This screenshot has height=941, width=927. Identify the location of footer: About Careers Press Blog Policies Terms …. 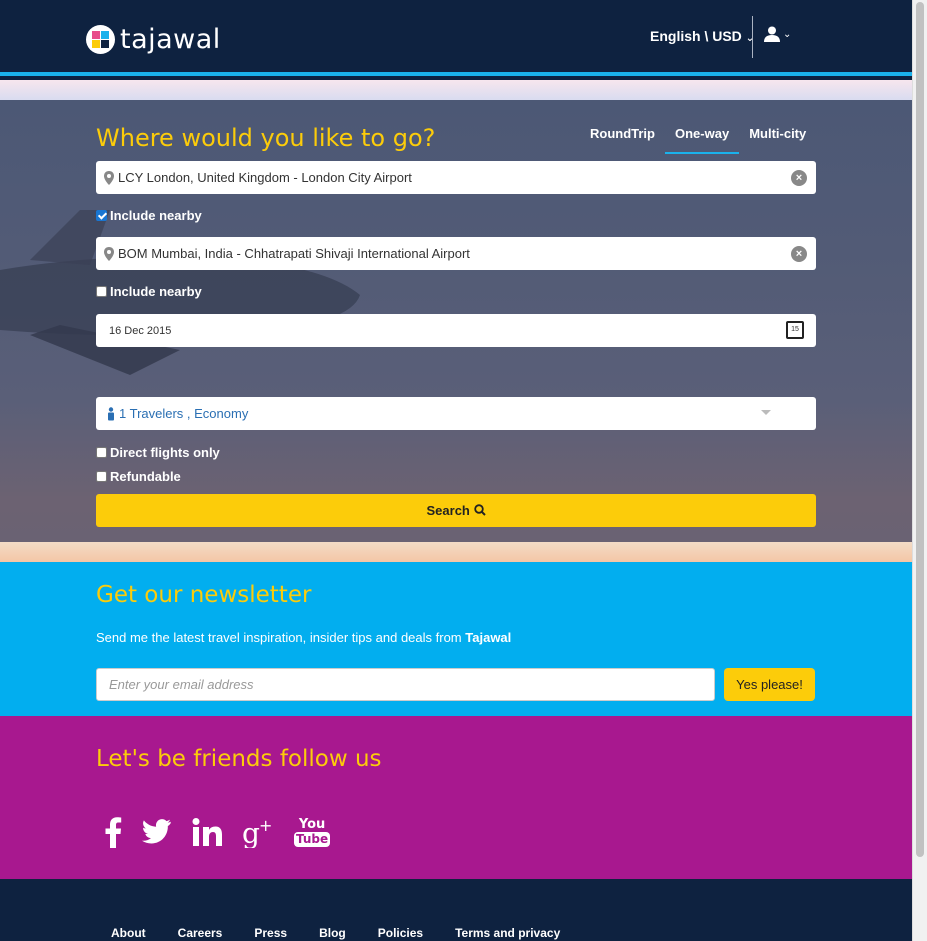
(456, 910).